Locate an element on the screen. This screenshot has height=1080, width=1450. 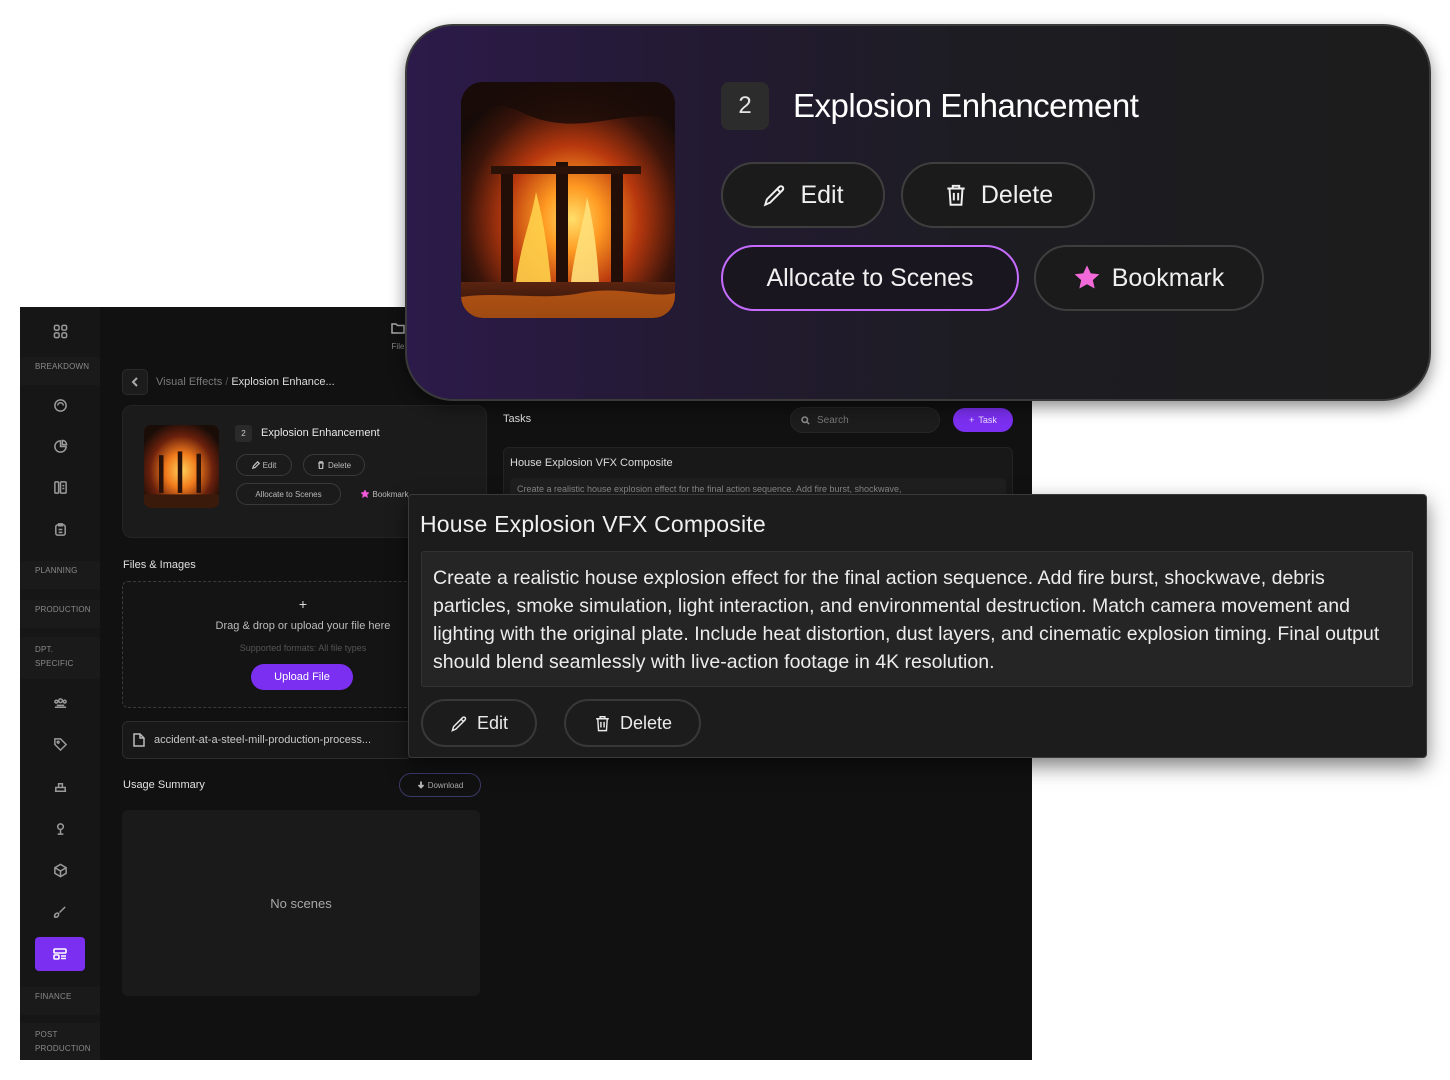
task-card-title: House Explosion VFX Composite is located at coordinates (591, 463).